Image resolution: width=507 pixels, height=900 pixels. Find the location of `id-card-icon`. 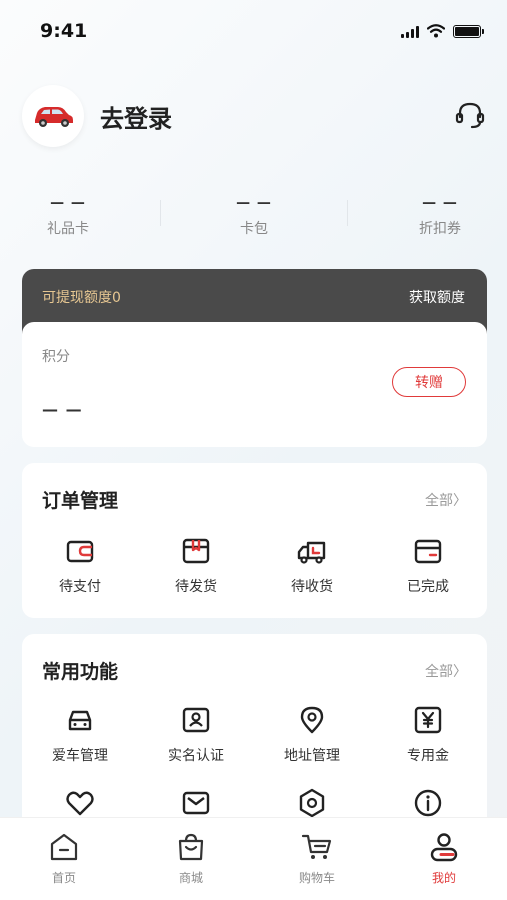

id-card-icon is located at coordinates (196, 720).